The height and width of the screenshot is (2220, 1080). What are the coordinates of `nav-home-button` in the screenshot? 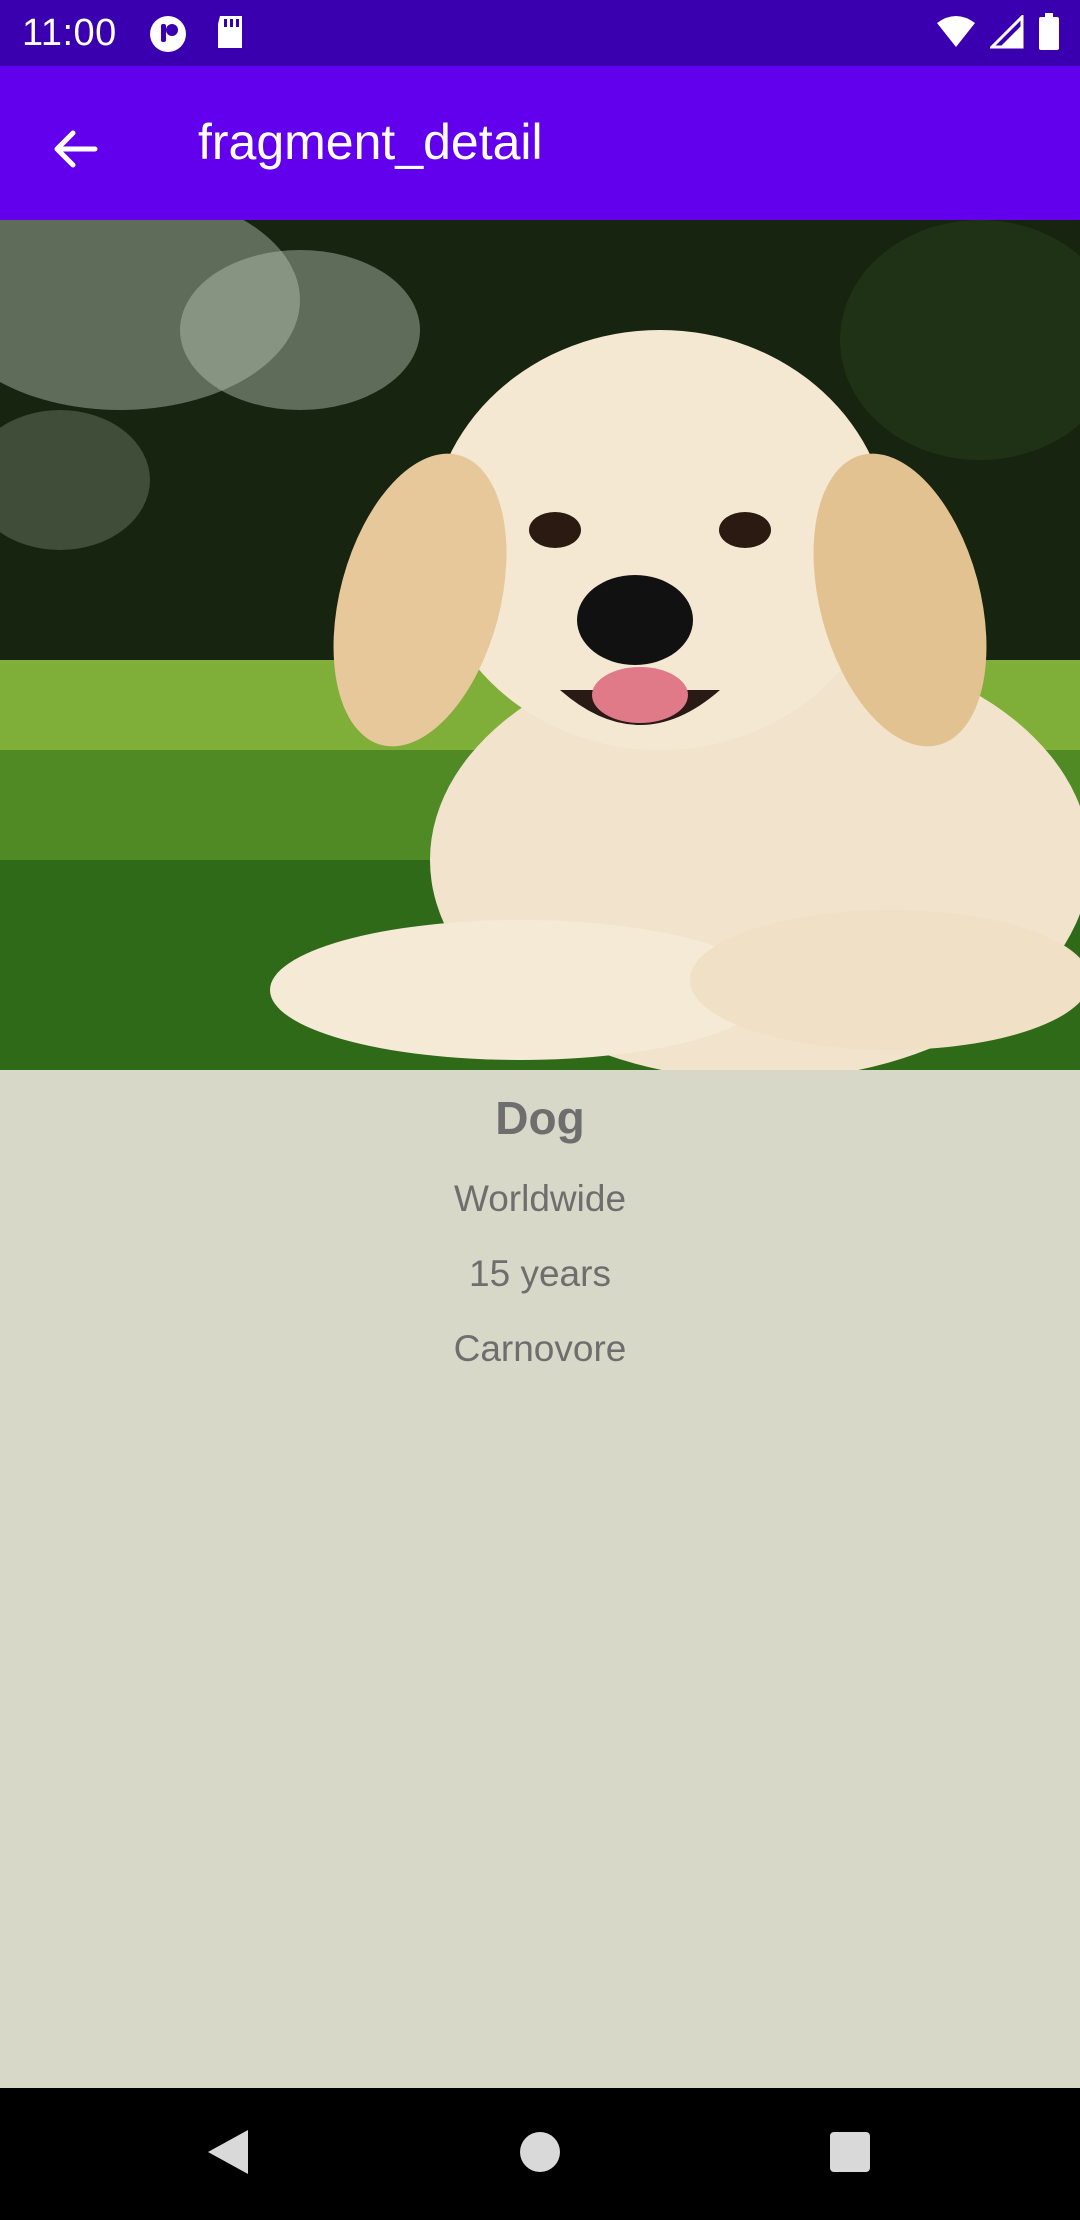 It's located at (540, 2154).